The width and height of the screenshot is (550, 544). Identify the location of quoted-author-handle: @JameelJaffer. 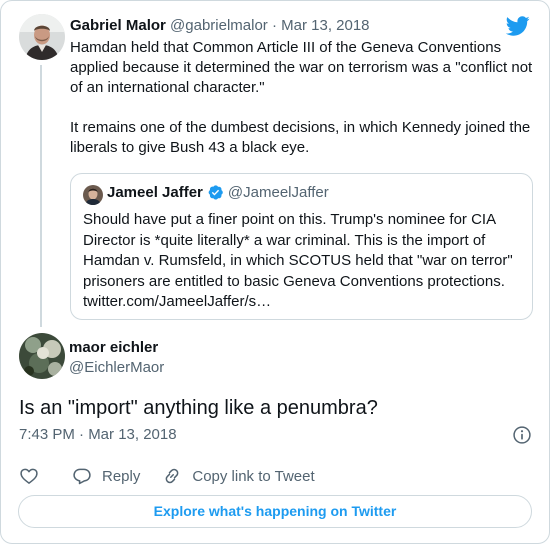
(278, 192).